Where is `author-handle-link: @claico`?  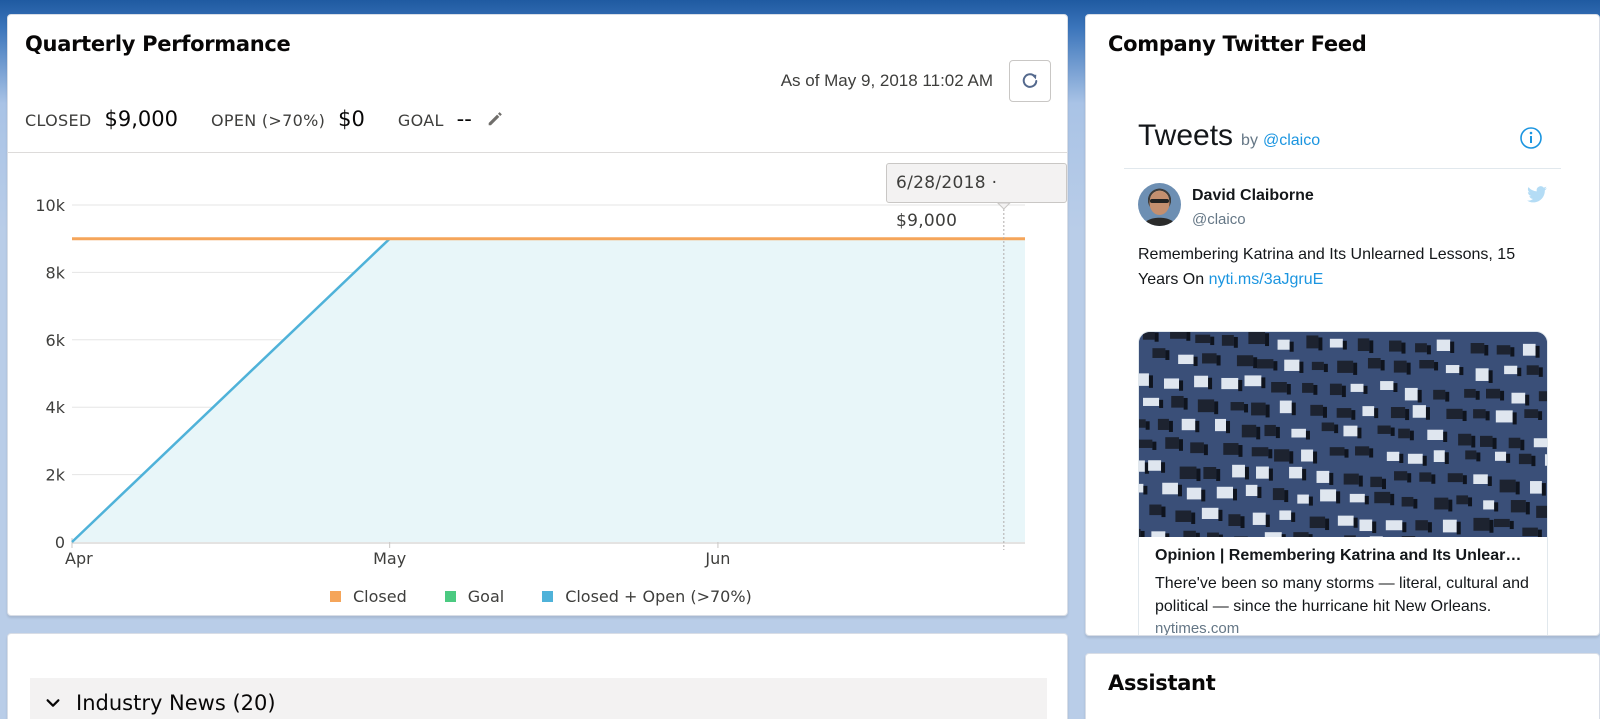 author-handle-link: @claico is located at coordinates (1219, 219).